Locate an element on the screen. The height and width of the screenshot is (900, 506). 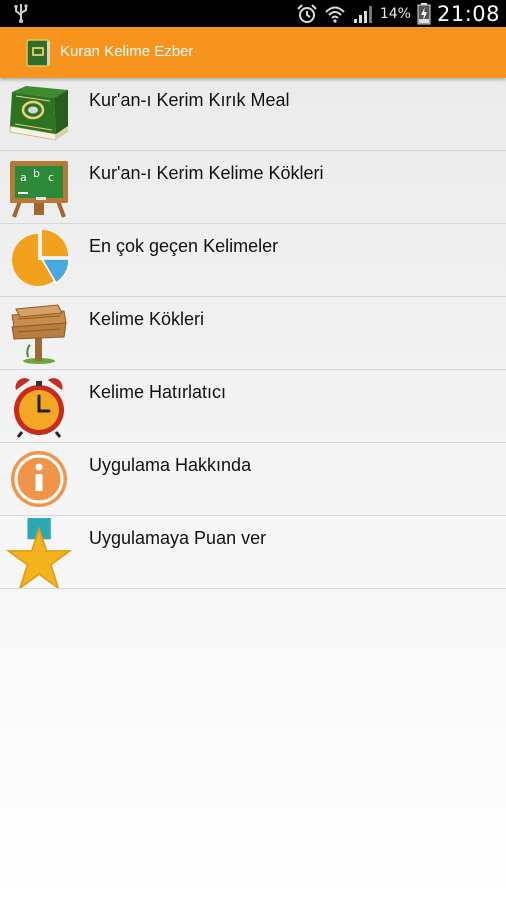
svg-text: a is located at coordinates (23, 177).